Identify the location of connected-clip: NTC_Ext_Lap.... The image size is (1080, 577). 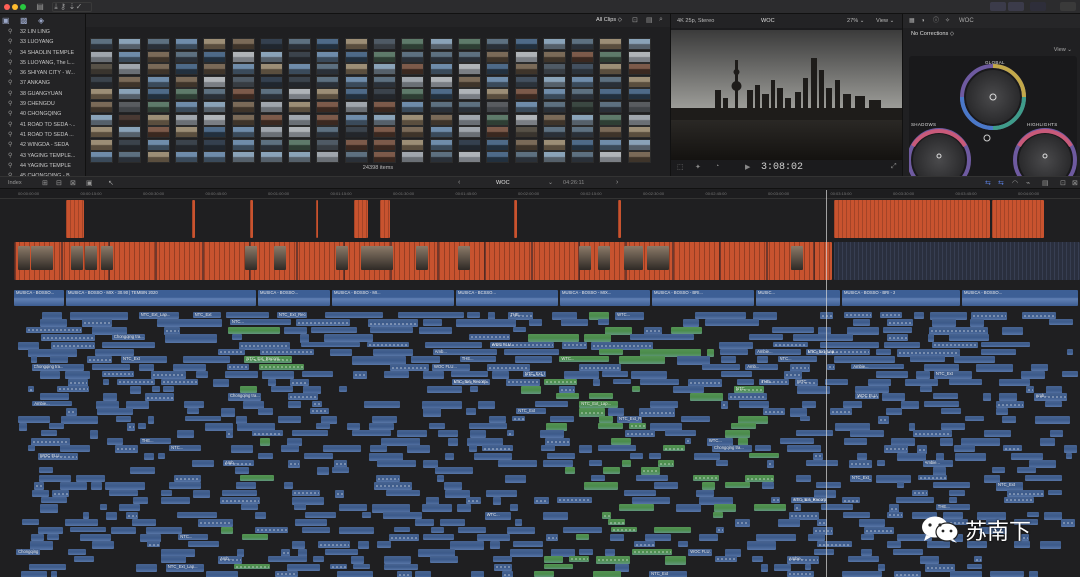
(598, 404).